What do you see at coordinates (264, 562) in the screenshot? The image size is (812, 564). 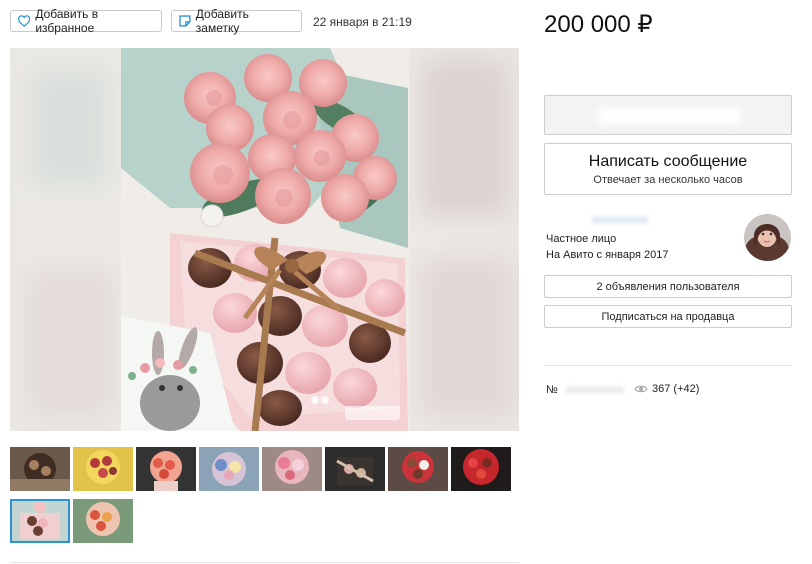 I see `photo-bottom-divider` at bounding box center [264, 562].